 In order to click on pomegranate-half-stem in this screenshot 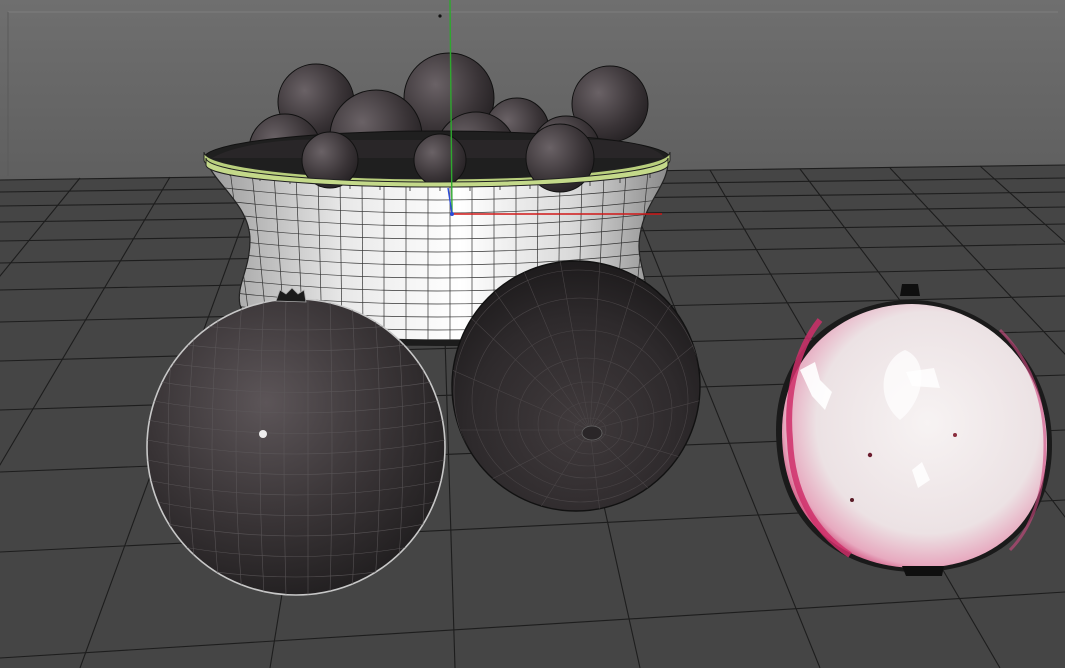, I will do `click(910, 290)`.